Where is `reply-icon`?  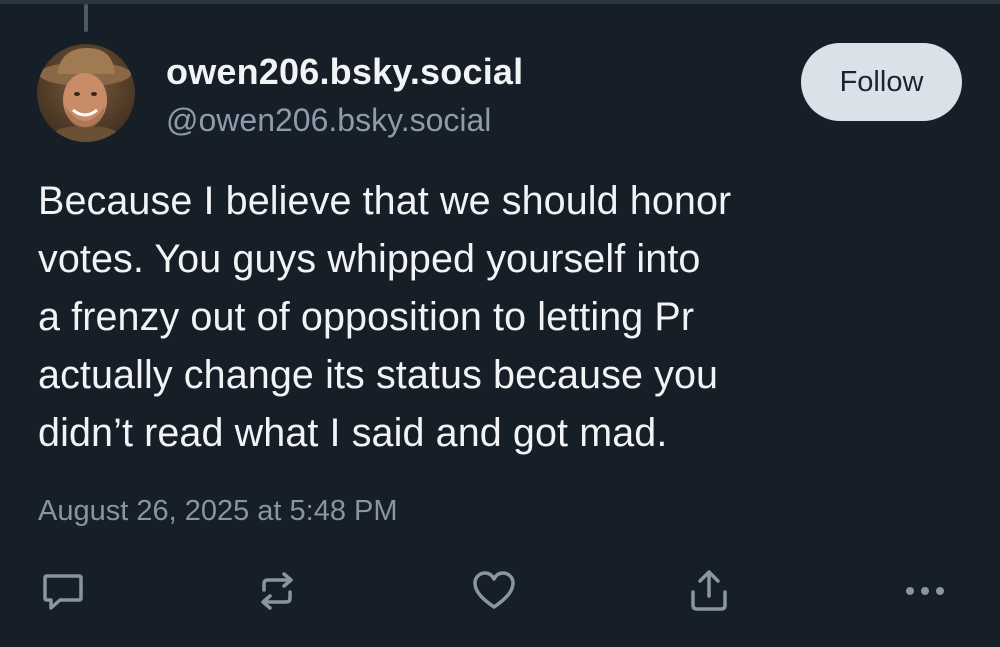 reply-icon is located at coordinates (63, 592).